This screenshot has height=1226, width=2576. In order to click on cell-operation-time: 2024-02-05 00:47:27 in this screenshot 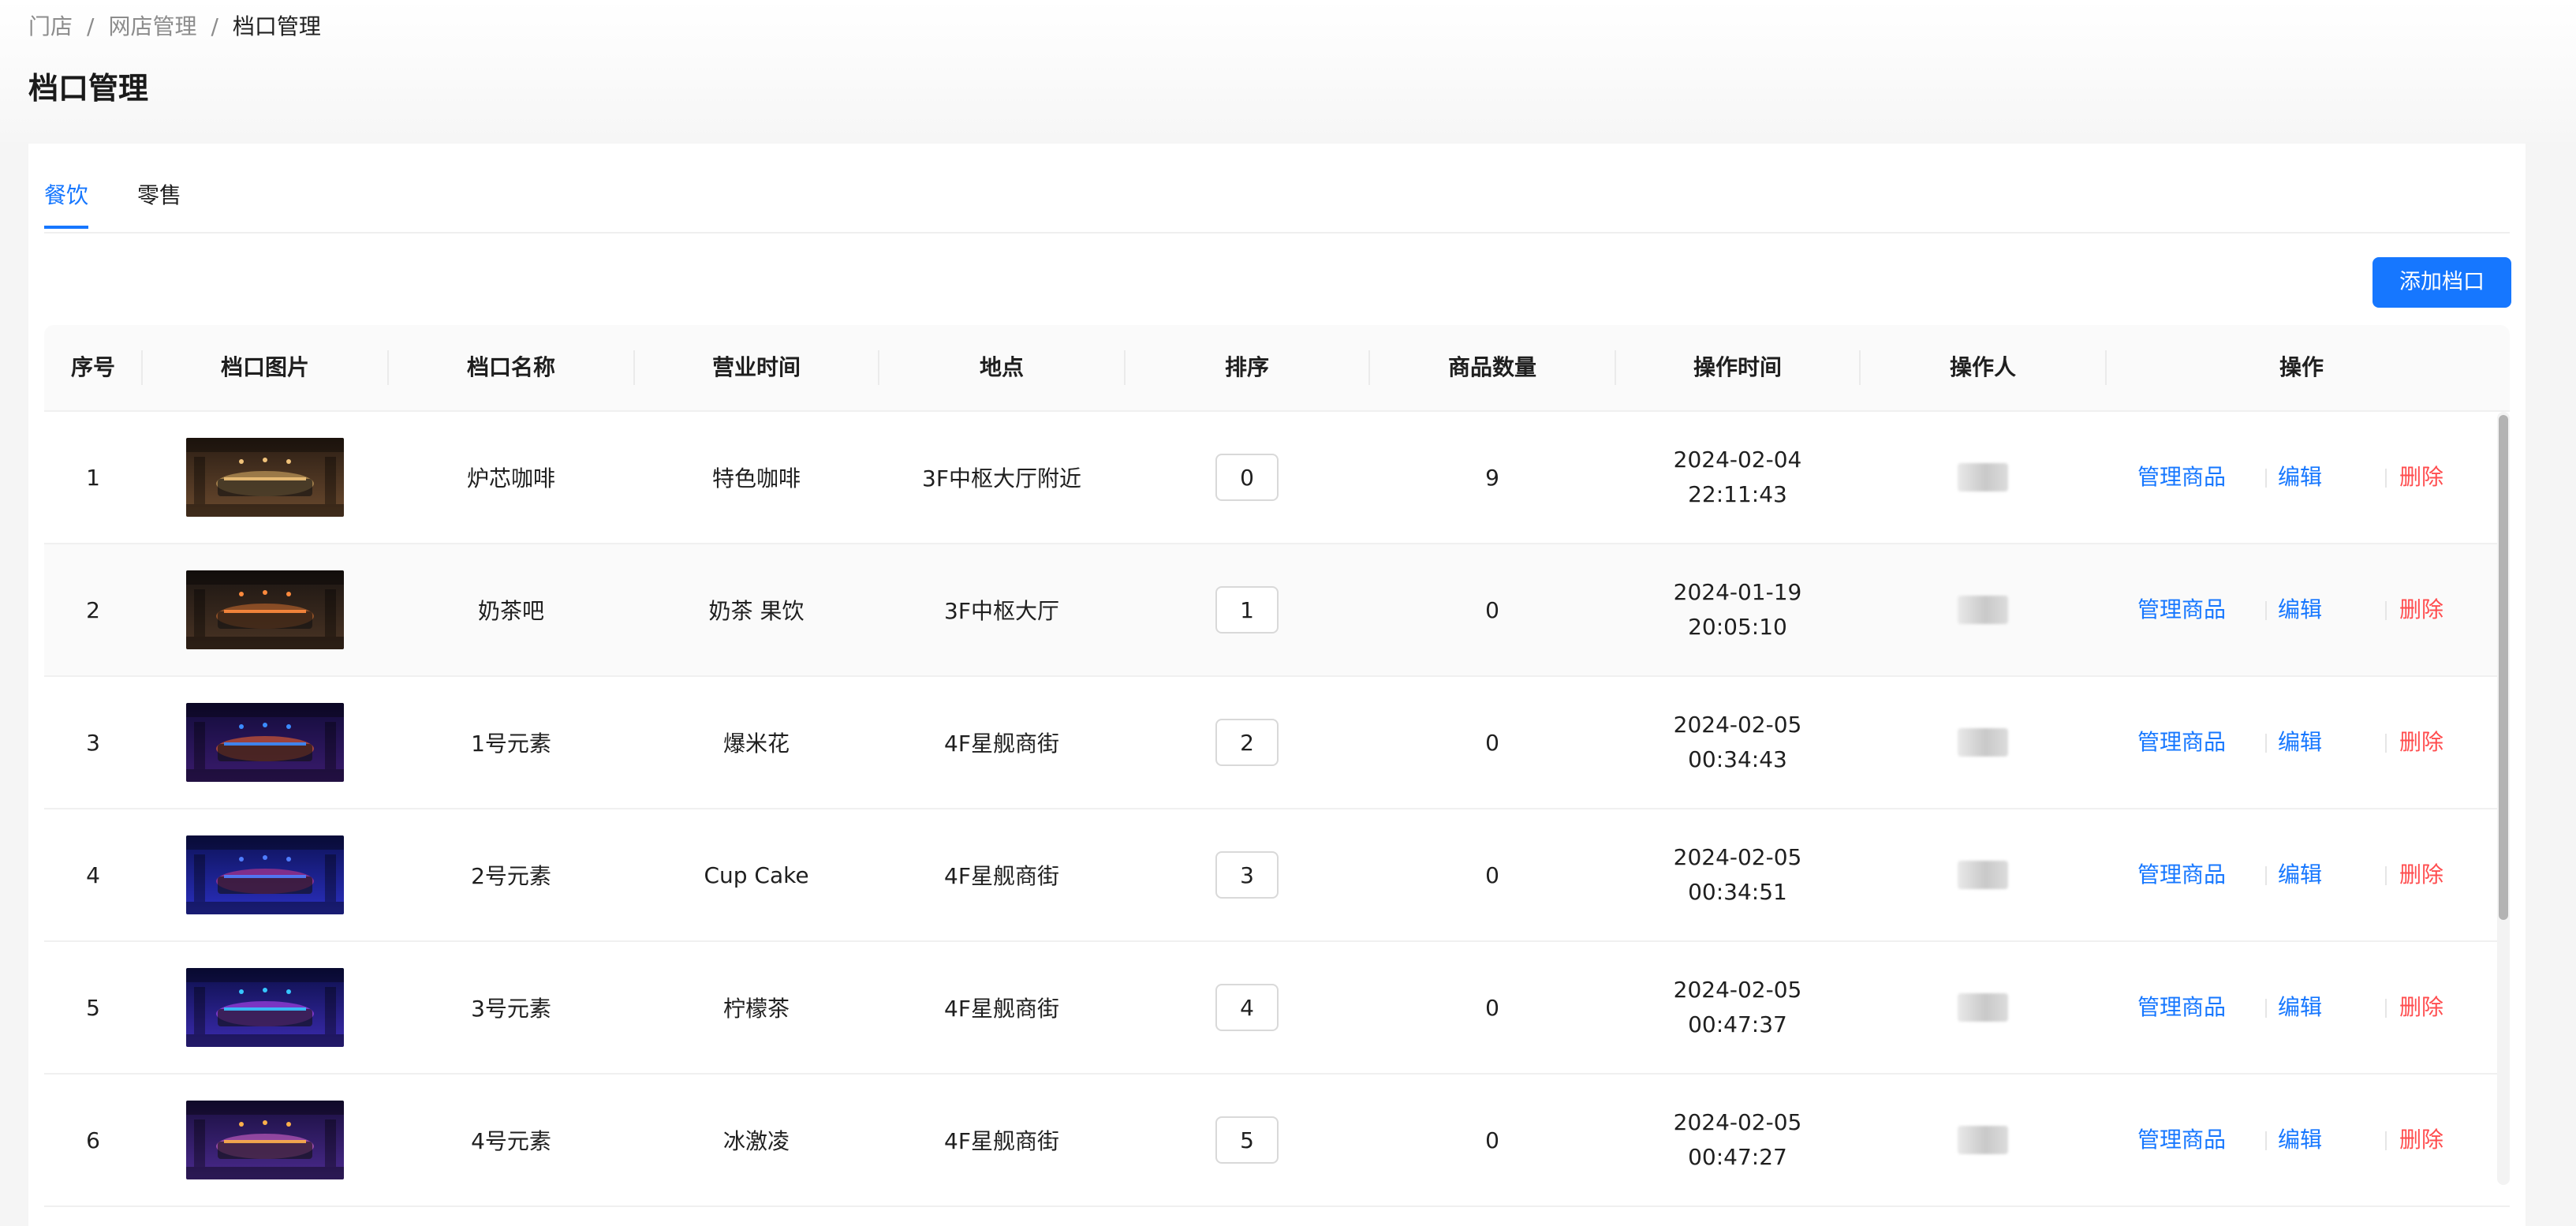, I will do `click(1737, 1140)`.